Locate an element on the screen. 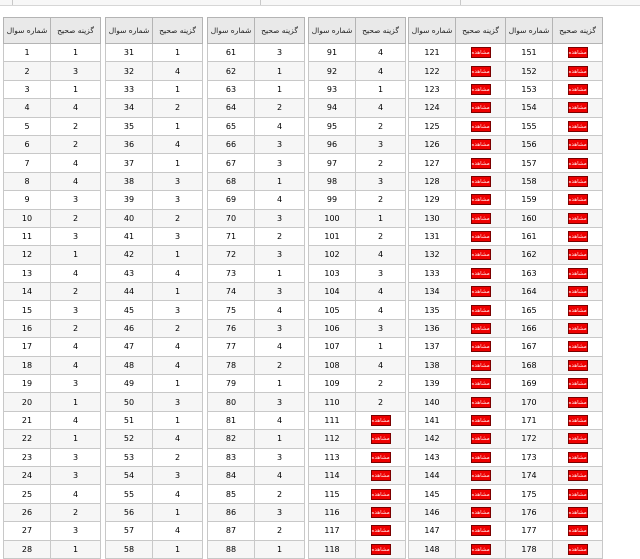  table-row: 82 1 is located at coordinates (256, 439).